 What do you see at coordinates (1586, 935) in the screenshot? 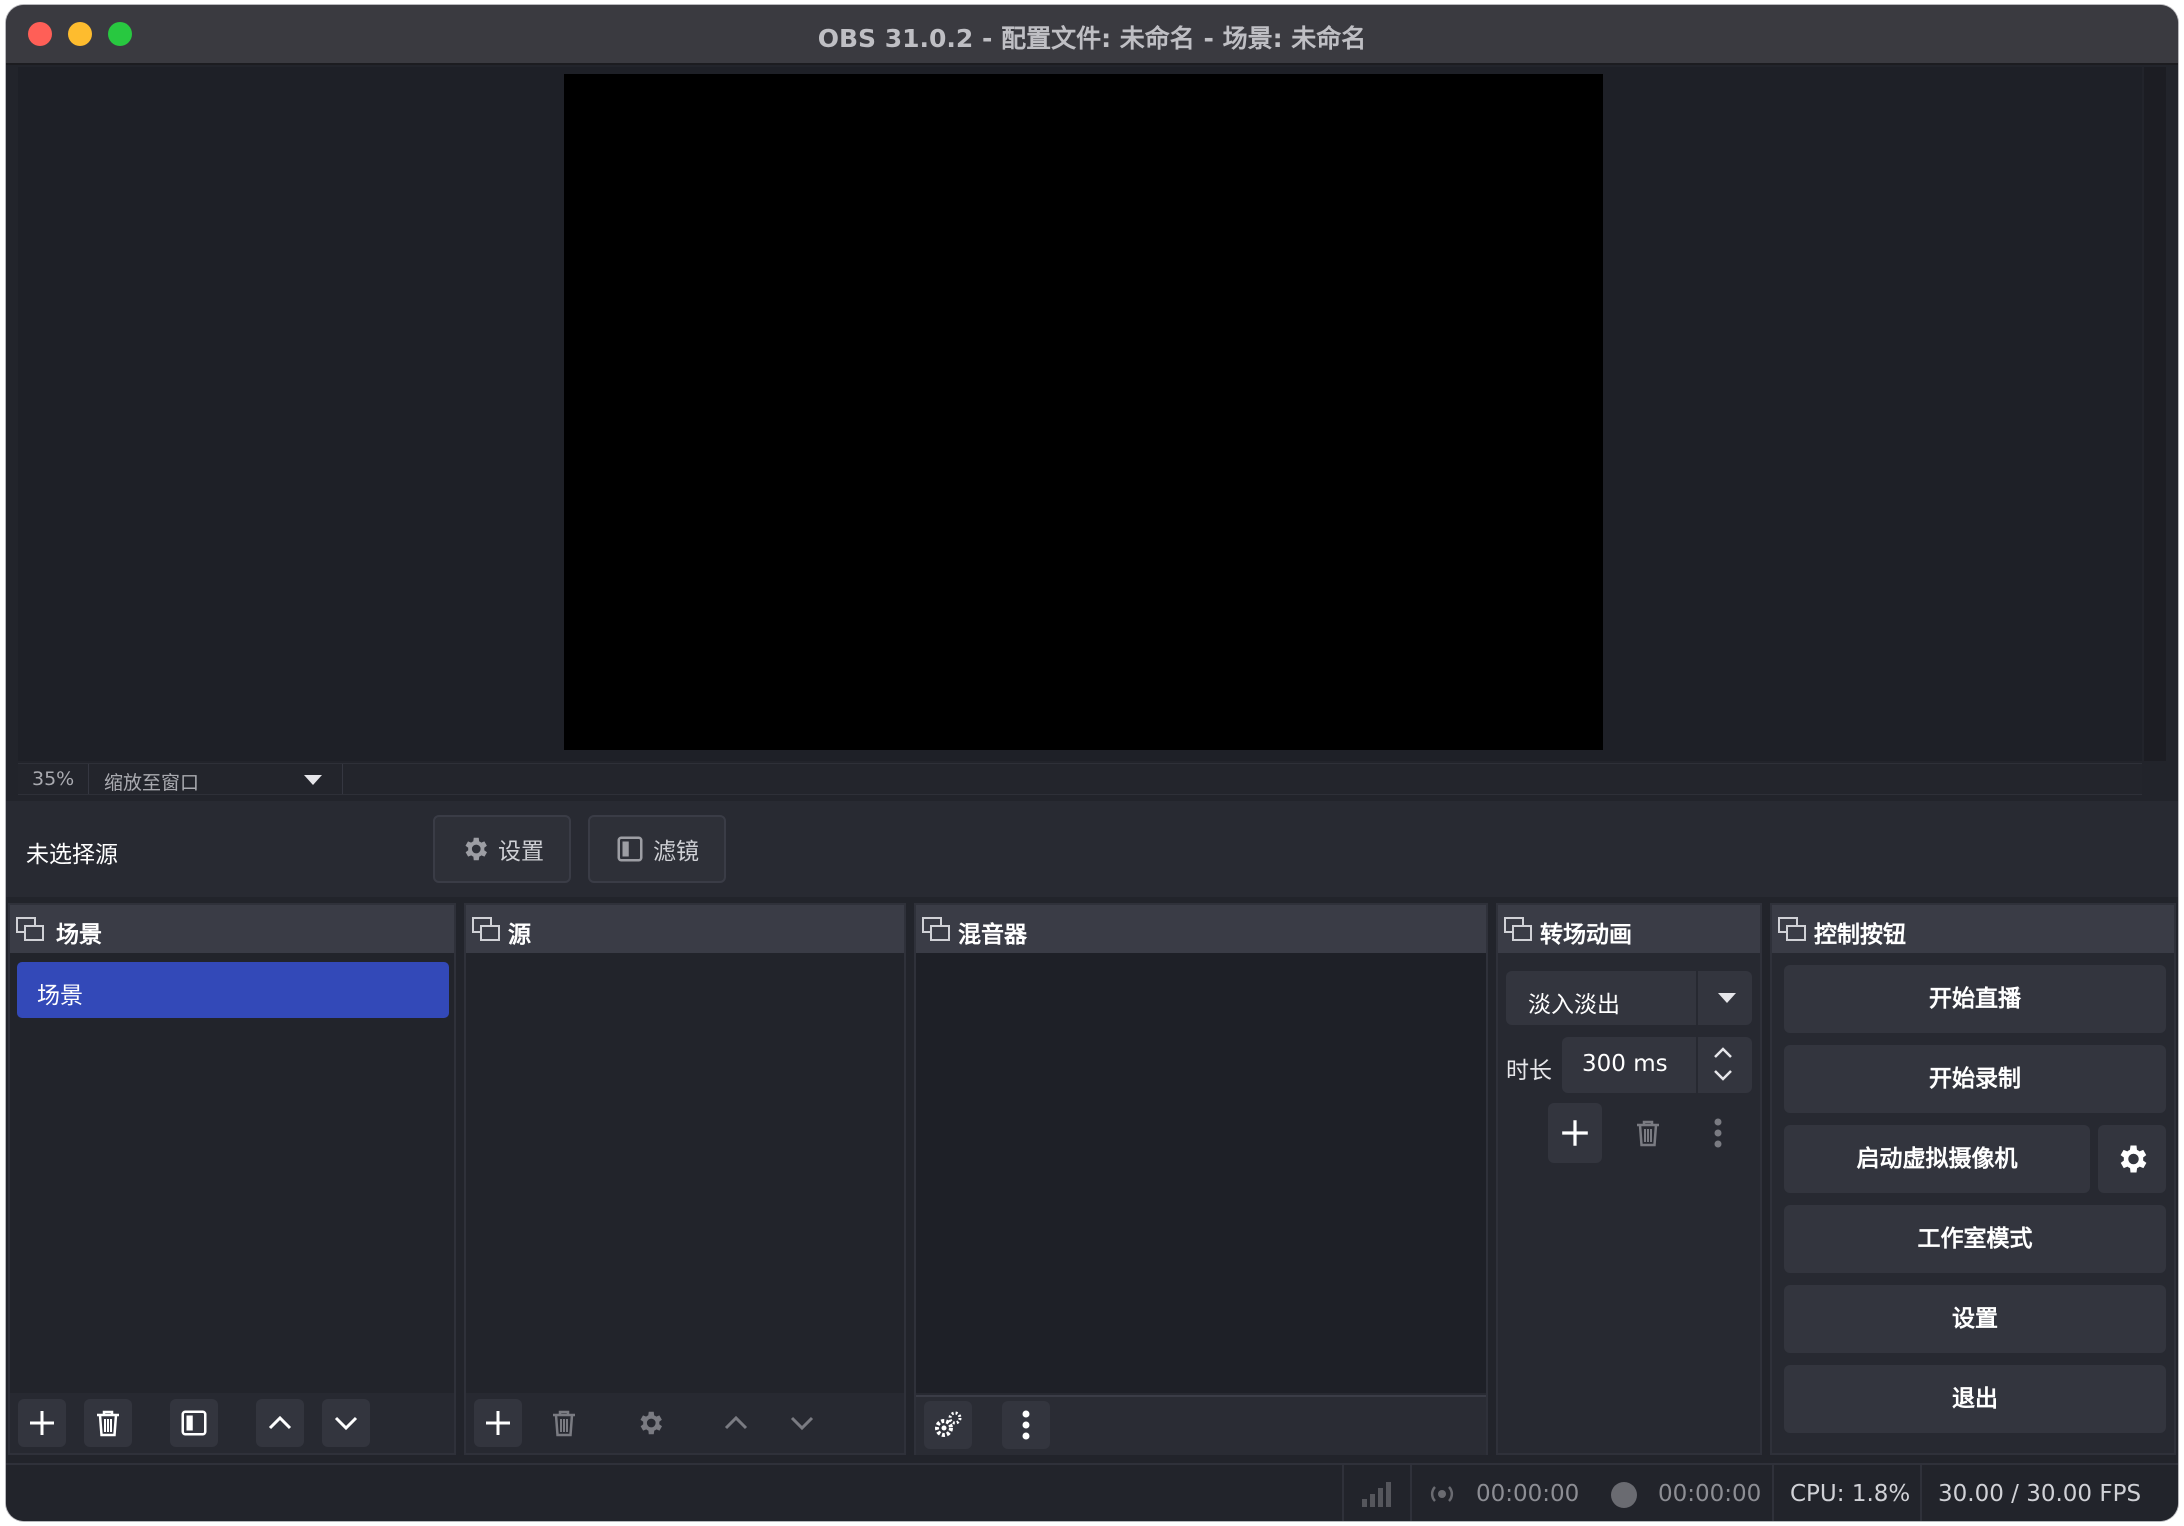
I see `transitions-dock-title: 转场动画` at bounding box center [1586, 935].